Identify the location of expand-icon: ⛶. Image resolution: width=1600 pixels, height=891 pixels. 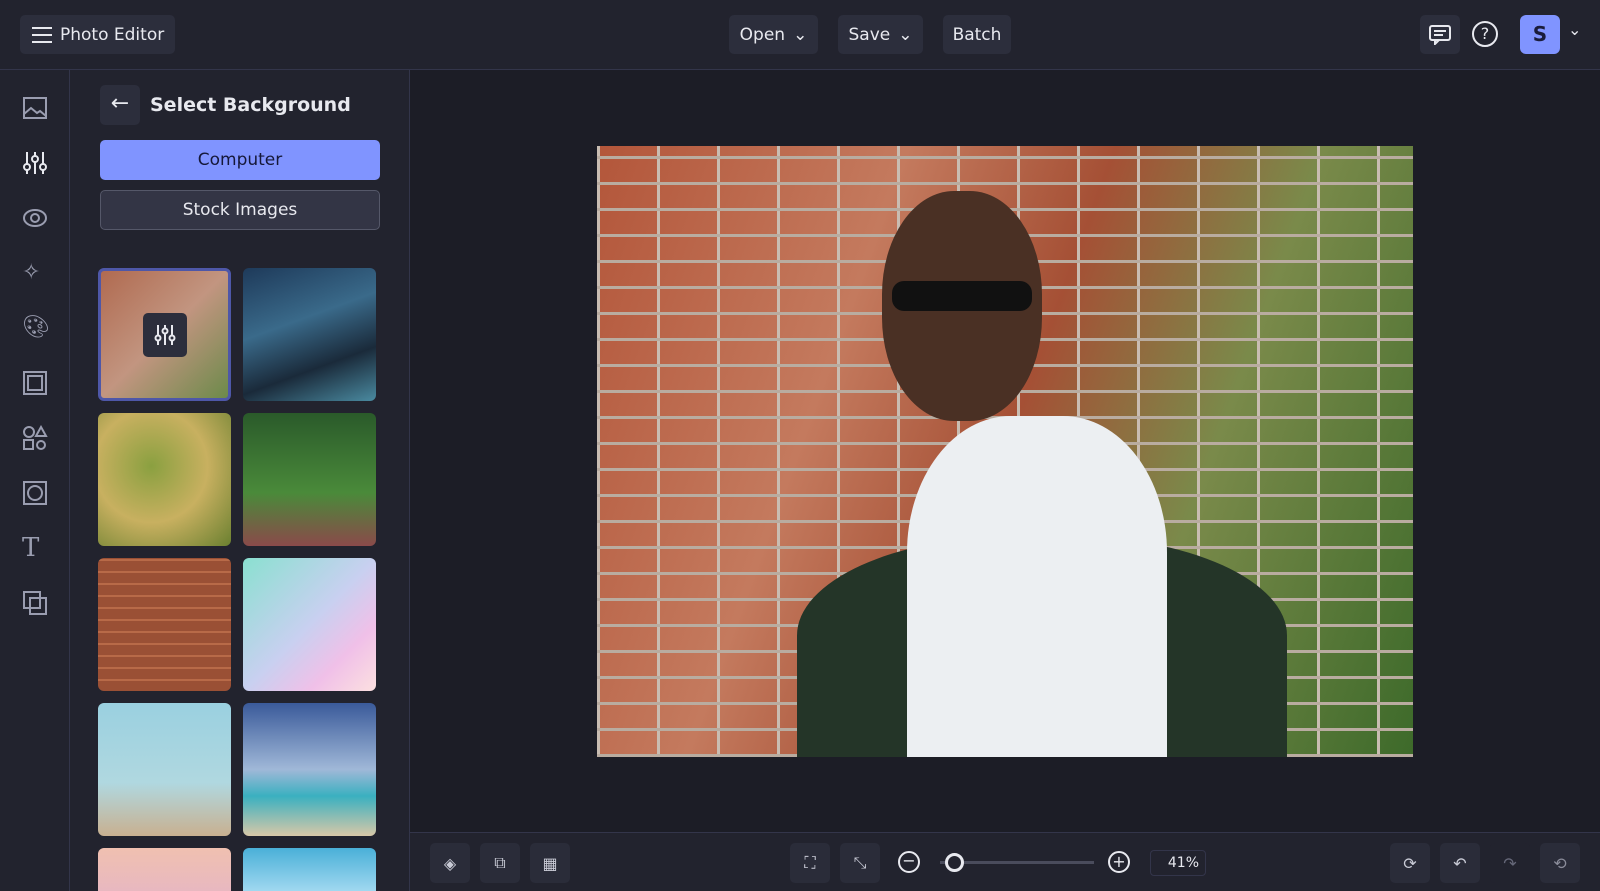
(810, 862).